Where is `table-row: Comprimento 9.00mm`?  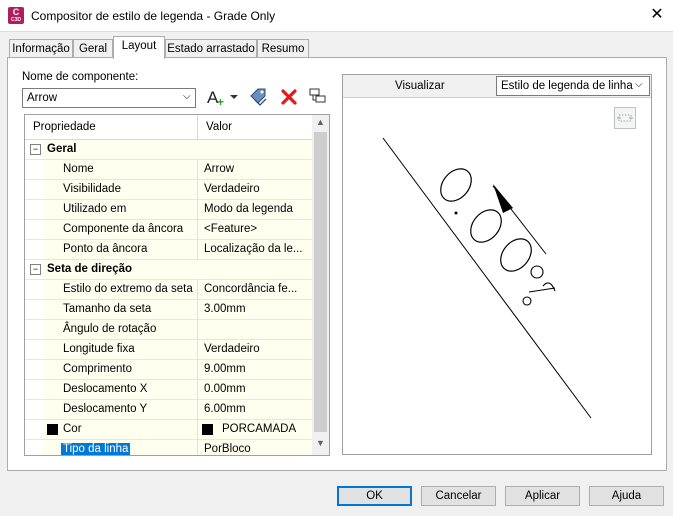
table-row: Comprimento 9.00mm is located at coordinates (169, 370).